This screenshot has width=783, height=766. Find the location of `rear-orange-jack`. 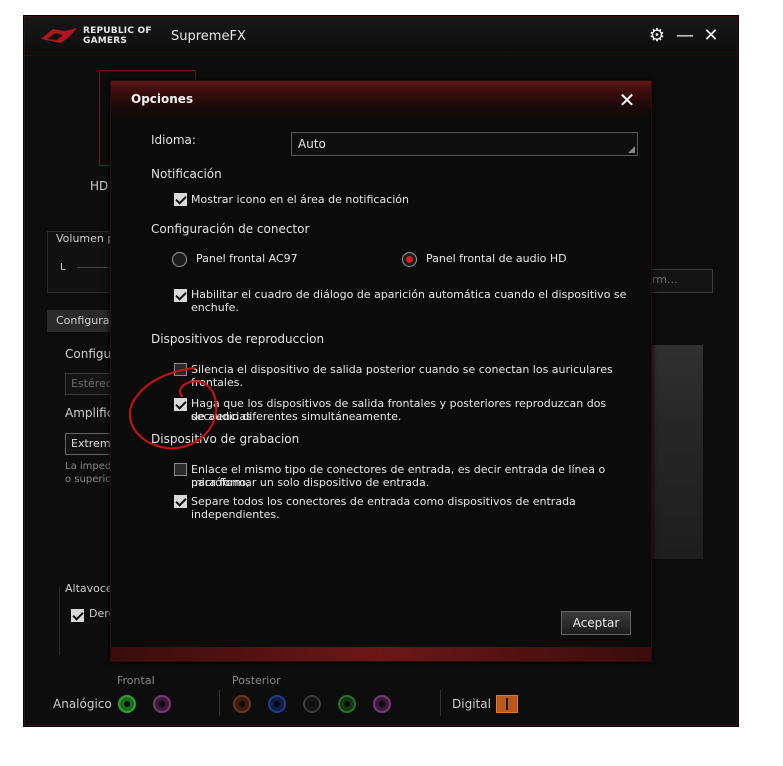

rear-orange-jack is located at coordinates (242, 704).